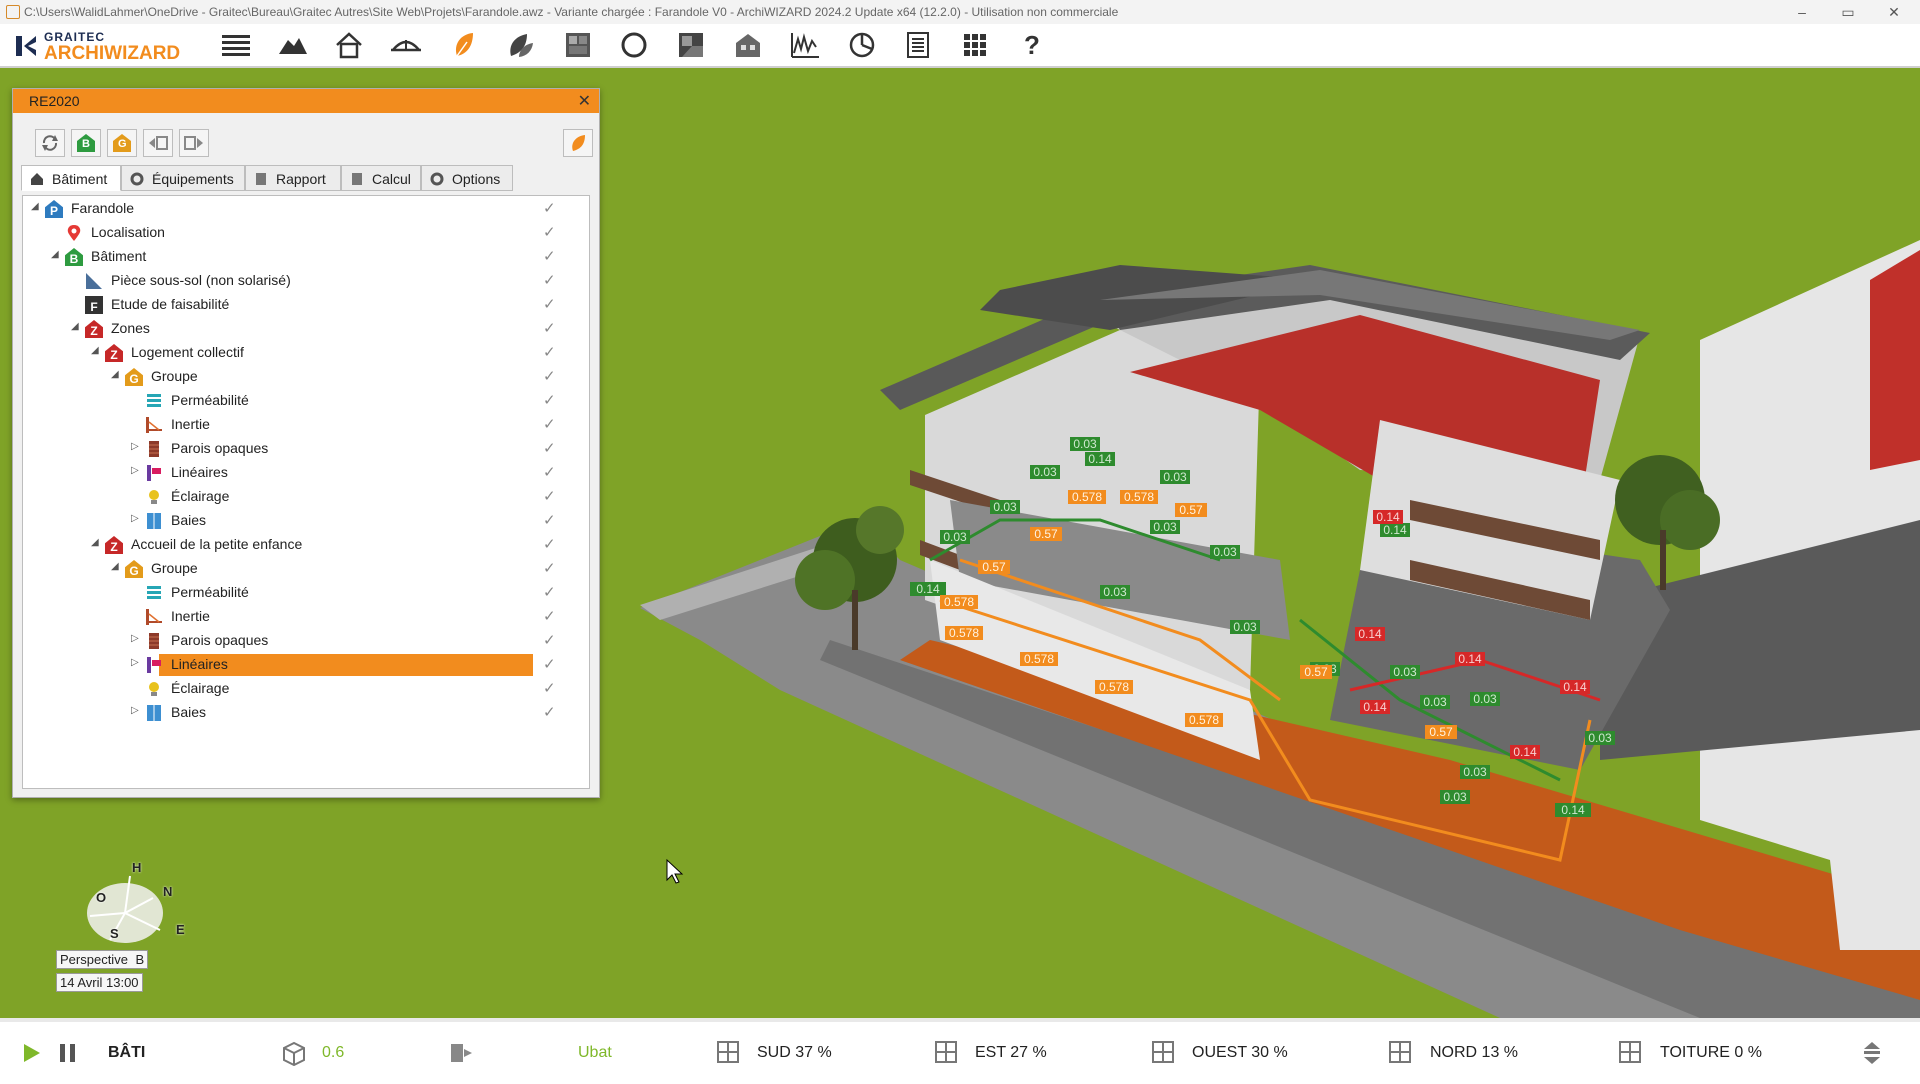  Describe the element at coordinates (306, 209) in the screenshot. I see `tree-item: ◢ P Farandole ✓` at that location.